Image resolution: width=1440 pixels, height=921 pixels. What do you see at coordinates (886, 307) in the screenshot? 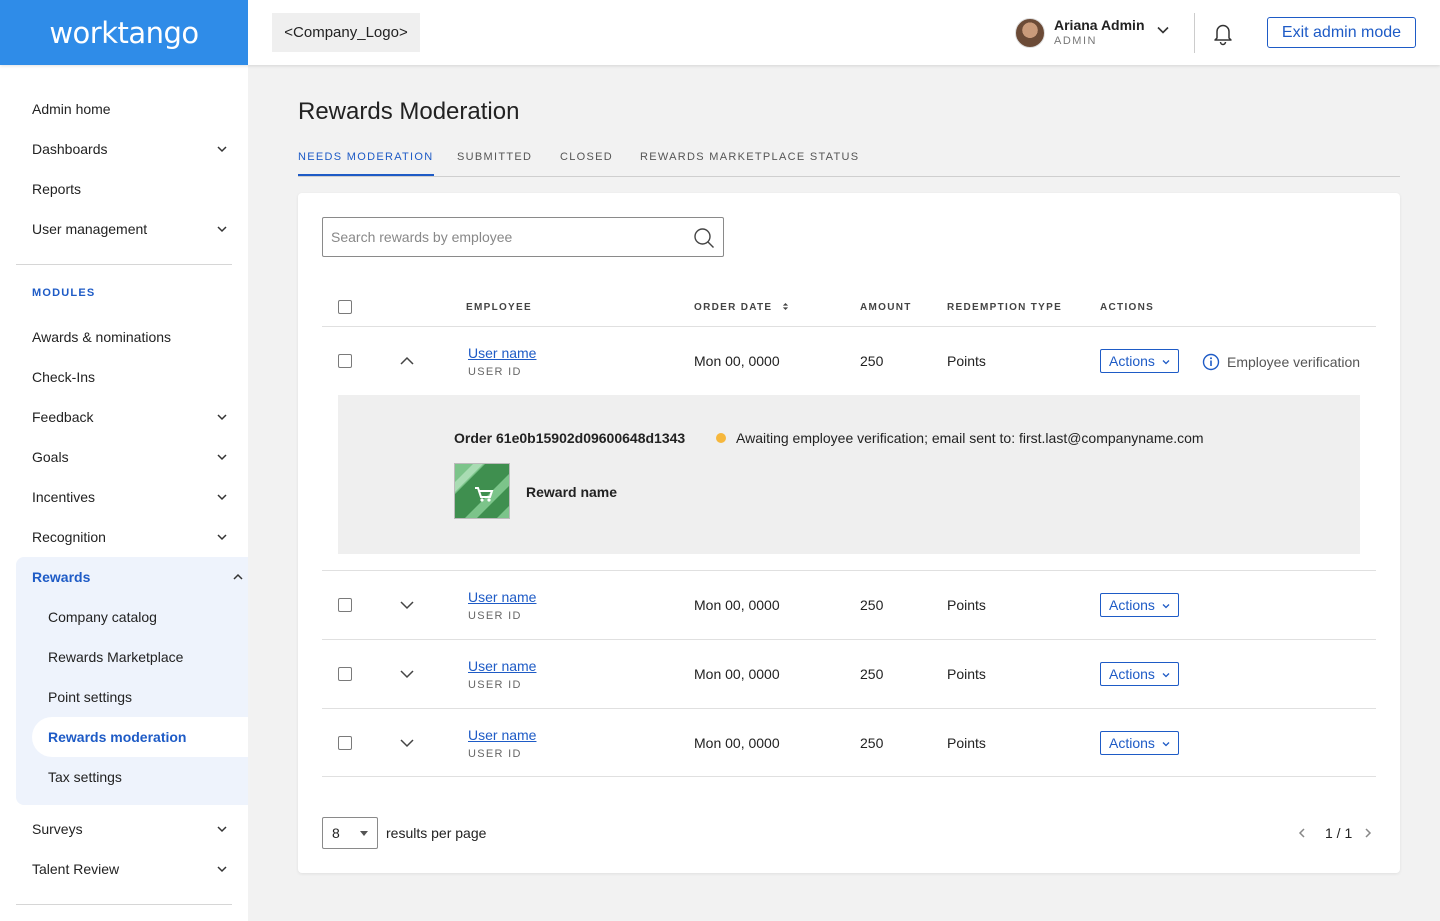
I see `column-header-amount: AMOUNT` at bounding box center [886, 307].